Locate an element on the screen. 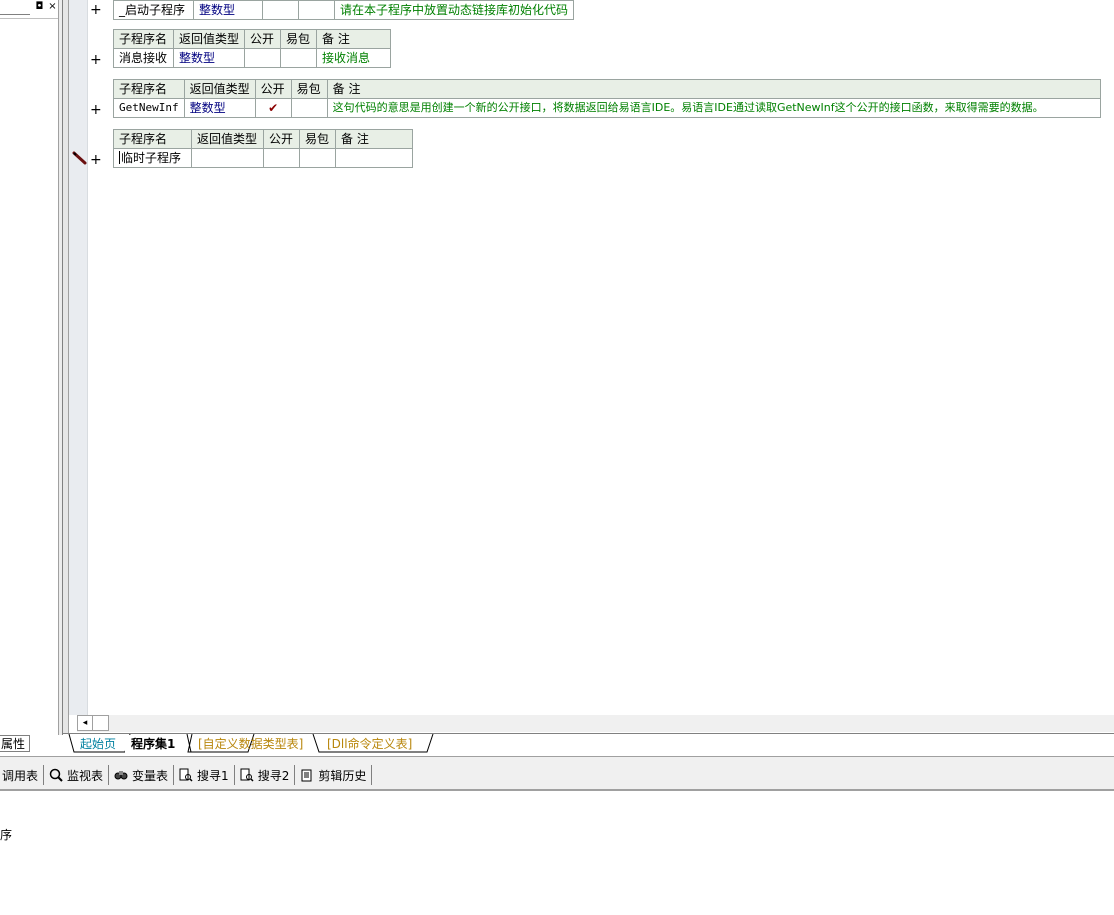 Image resolution: width=1114 pixels, height=915 pixels. note-cell: 接收消息 is located at coordinates (354, 58).